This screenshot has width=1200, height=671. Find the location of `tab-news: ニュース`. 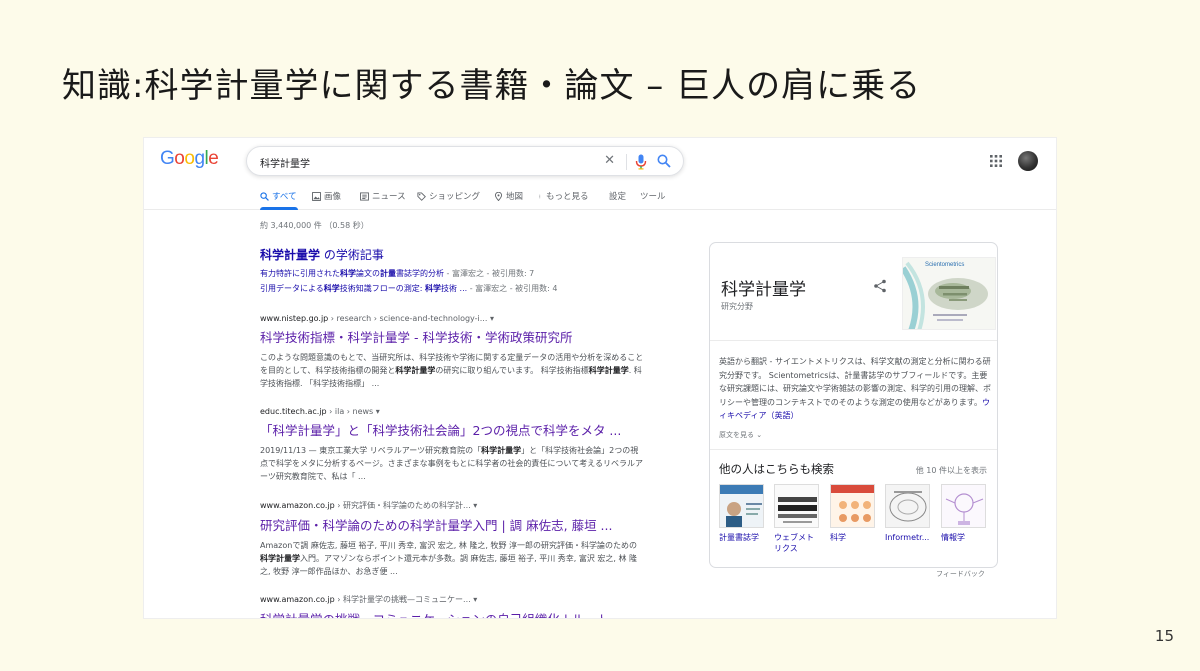

tab-news: ニュース is located at coordinates (383, 196).